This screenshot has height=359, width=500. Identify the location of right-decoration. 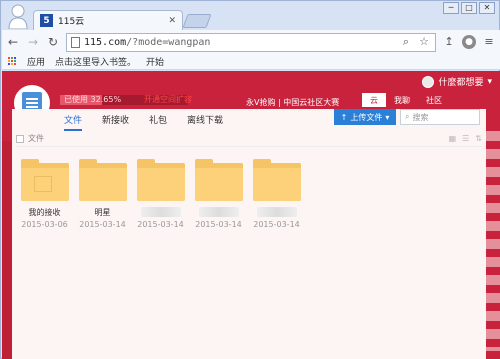
(492, 241).